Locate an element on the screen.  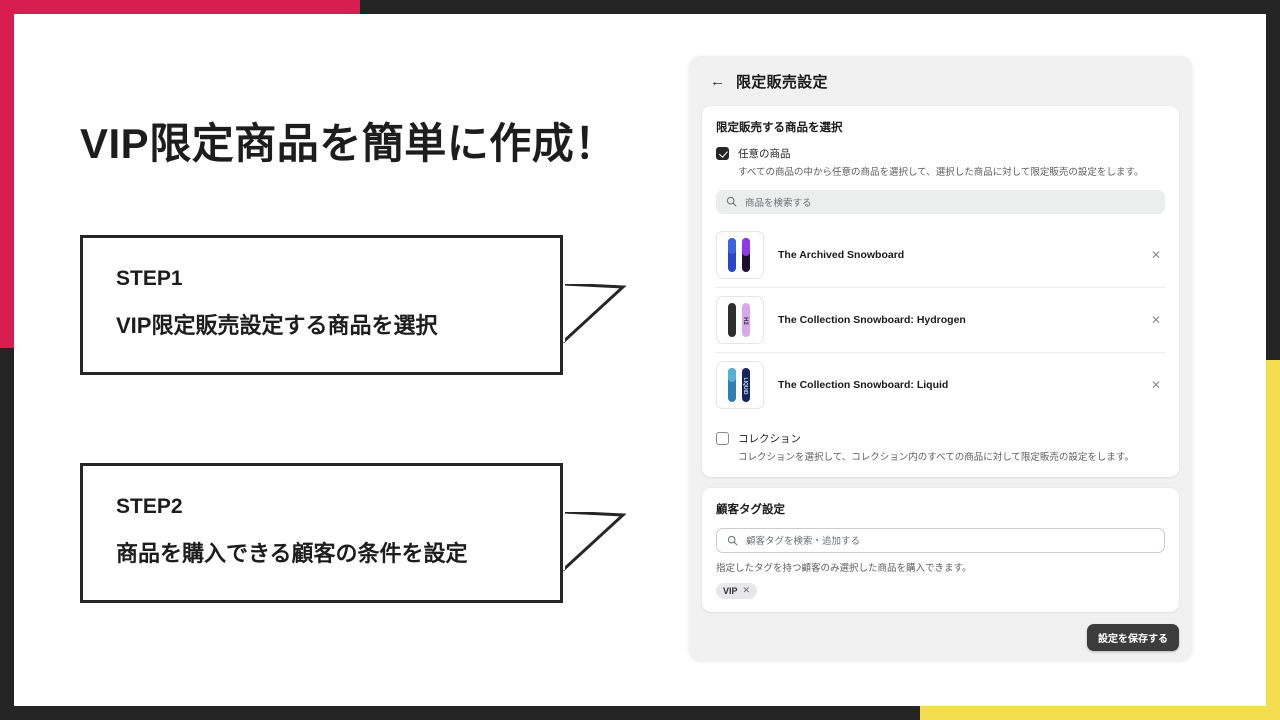
collection-checkbox is located at coordinates (722, 438).